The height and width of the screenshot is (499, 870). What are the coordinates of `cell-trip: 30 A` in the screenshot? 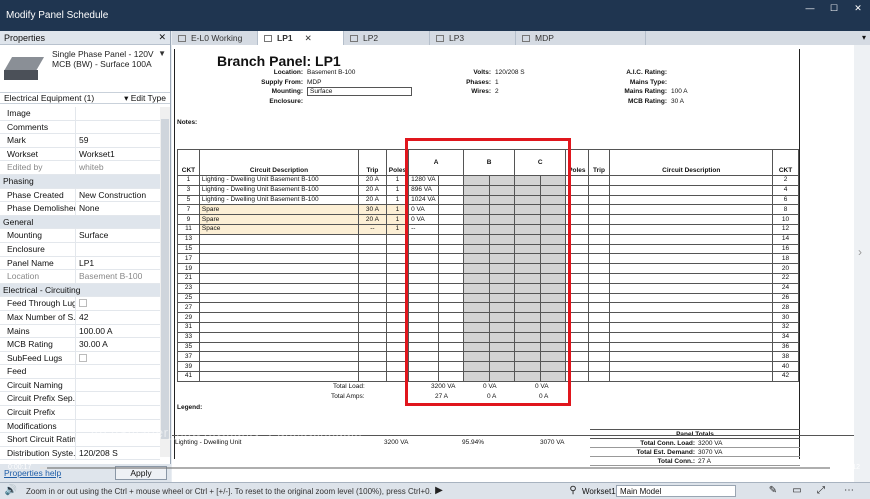 It's located at (372, 210).